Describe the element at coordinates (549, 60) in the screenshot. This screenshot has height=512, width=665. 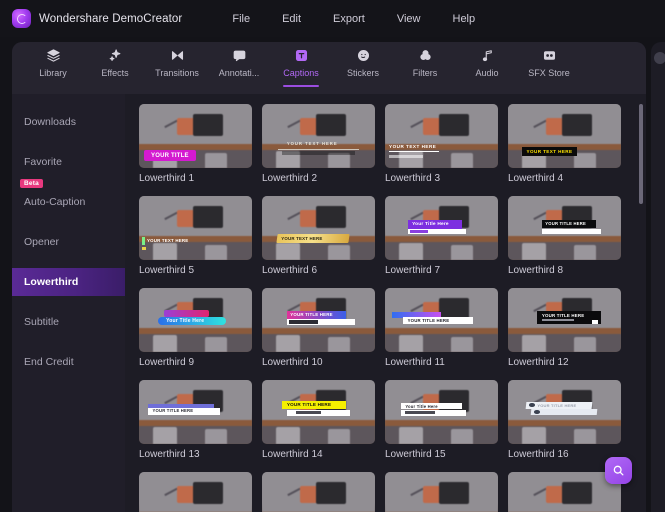
I see `tab-sfxstore: SFX Store` at that location.